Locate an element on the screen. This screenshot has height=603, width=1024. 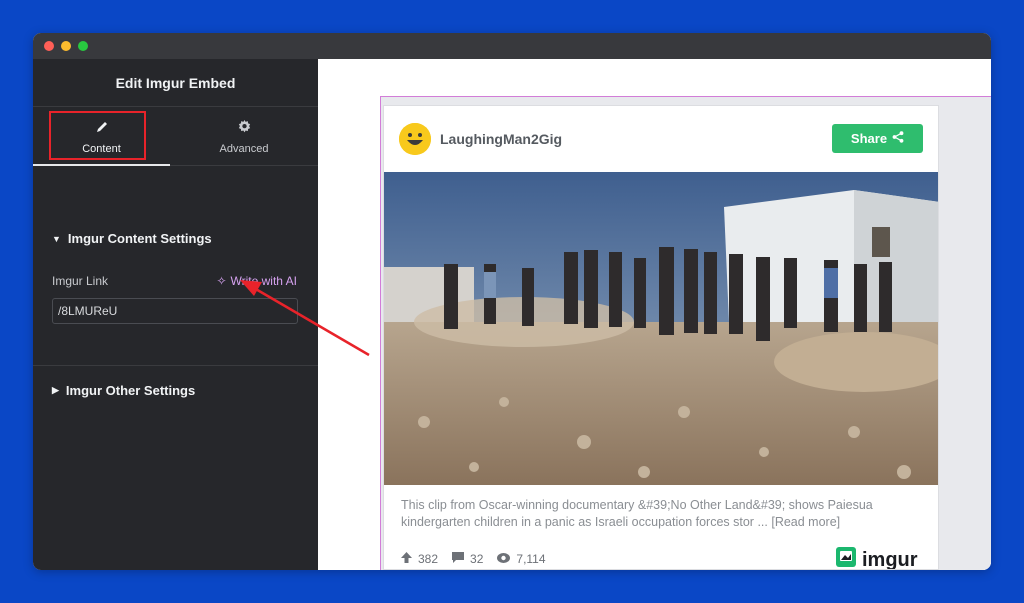
smiley-avatar is located at coordinates (415, 139).